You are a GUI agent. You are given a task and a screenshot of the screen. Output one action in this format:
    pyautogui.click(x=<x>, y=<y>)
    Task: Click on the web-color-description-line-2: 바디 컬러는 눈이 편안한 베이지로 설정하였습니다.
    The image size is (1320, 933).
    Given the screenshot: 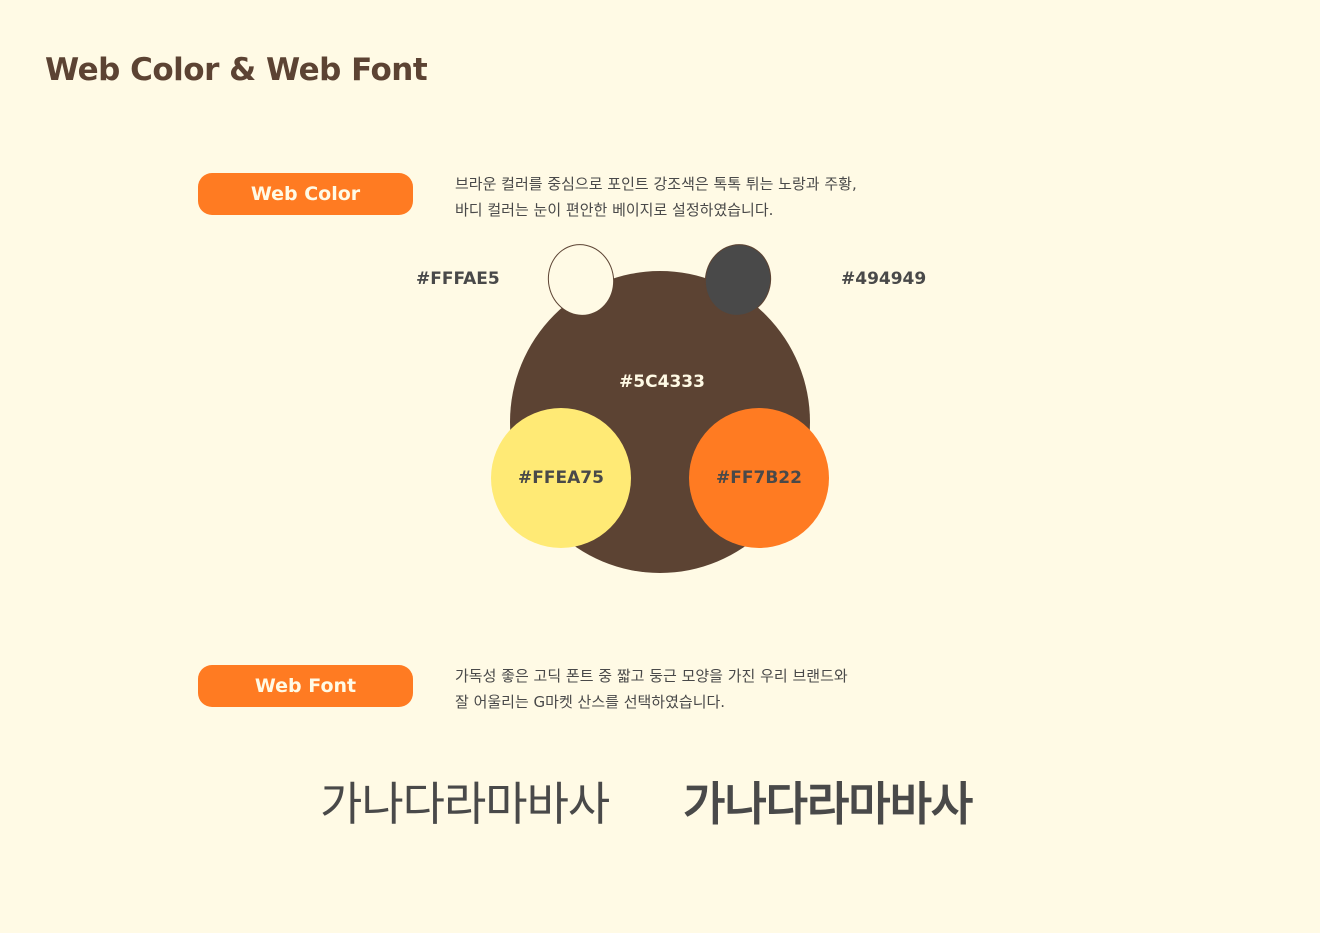 What is the action you would take?
    pyautogui.click(x=614, y=210)
    